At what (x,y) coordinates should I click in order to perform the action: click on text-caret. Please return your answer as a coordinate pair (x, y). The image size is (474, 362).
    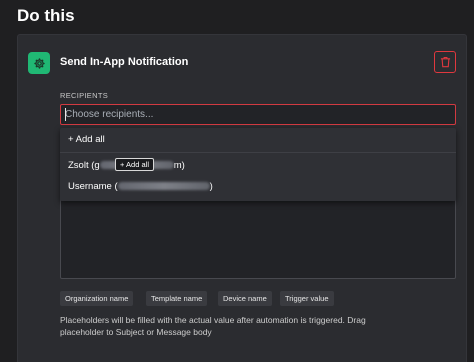
    Looking at the image, I should click on (65, 114).